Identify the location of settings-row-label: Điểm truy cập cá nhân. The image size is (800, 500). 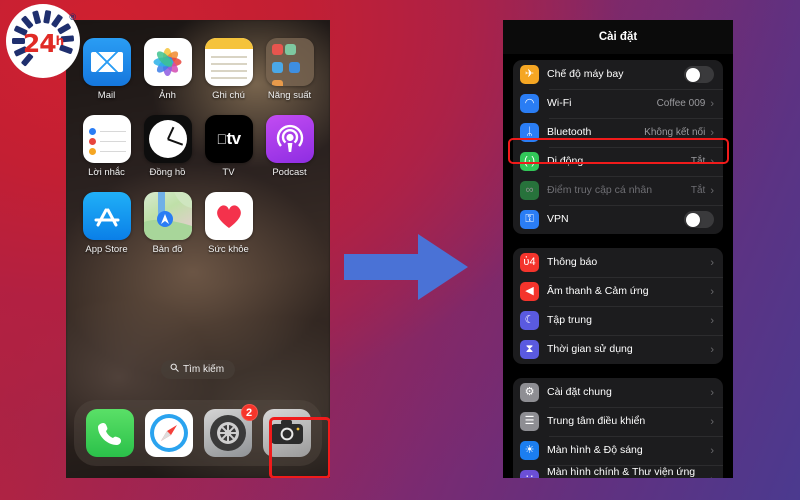
(600, 189).